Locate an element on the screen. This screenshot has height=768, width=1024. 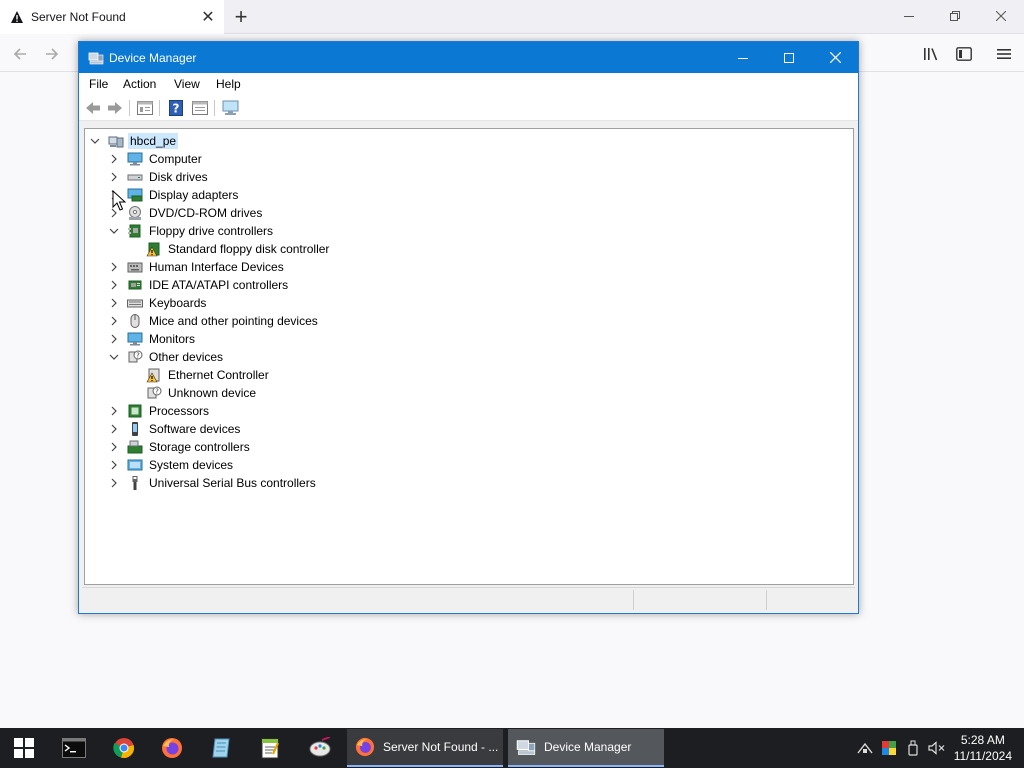
forward-arrow-icon is located at coordinates (52, 54).